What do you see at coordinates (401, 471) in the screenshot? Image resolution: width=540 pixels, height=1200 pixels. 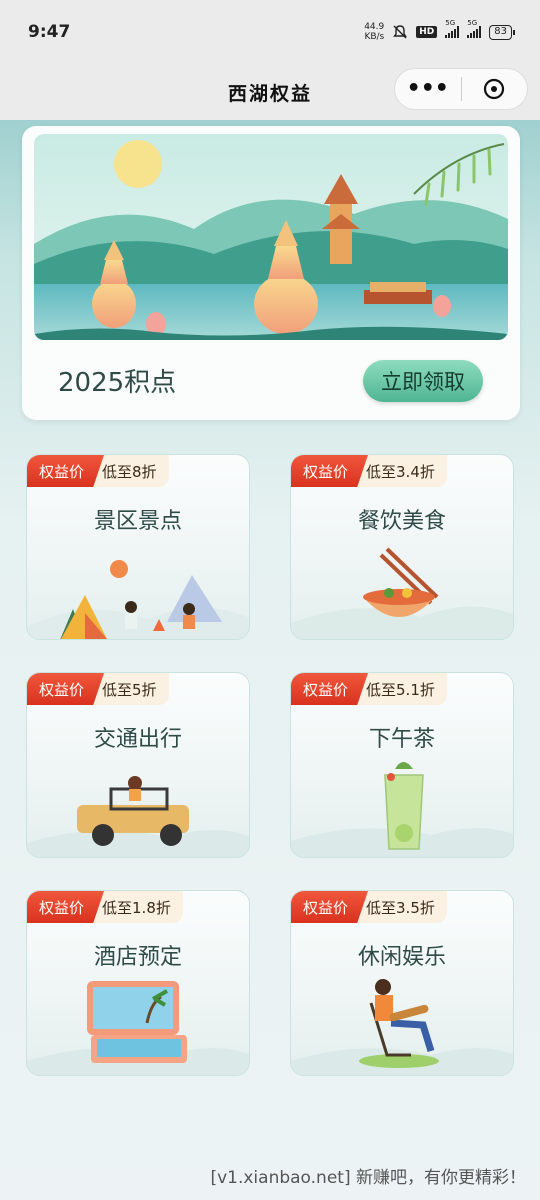 I see `discount-label: 低至3.4折` at bounding box center [401, 471].